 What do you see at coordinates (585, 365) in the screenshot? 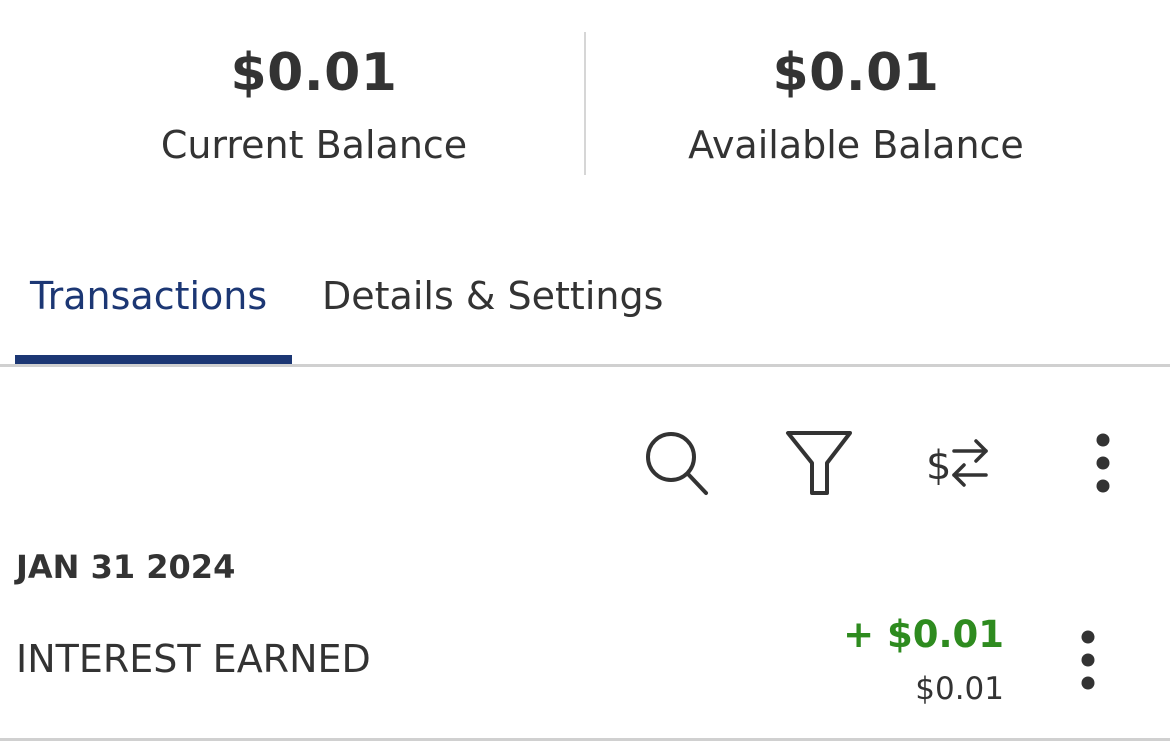
I see `tabs-divider` at bounding box center [585, 365].